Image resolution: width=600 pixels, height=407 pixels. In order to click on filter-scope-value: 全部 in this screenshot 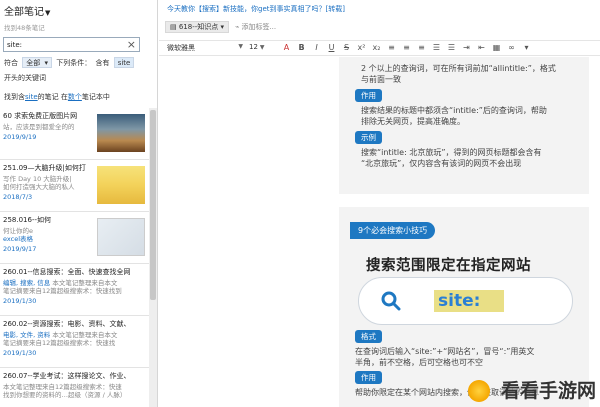, I will do `click(33, 63)`.